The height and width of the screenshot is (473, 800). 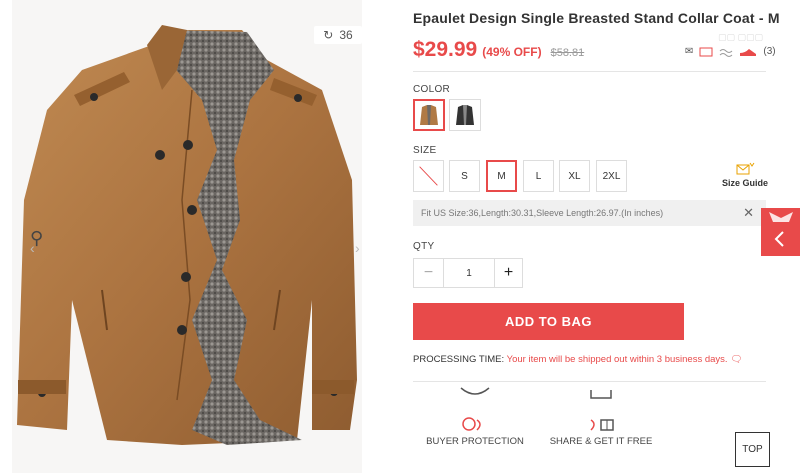 I want to click on size-option-l: L, so click(x=538, y=176).